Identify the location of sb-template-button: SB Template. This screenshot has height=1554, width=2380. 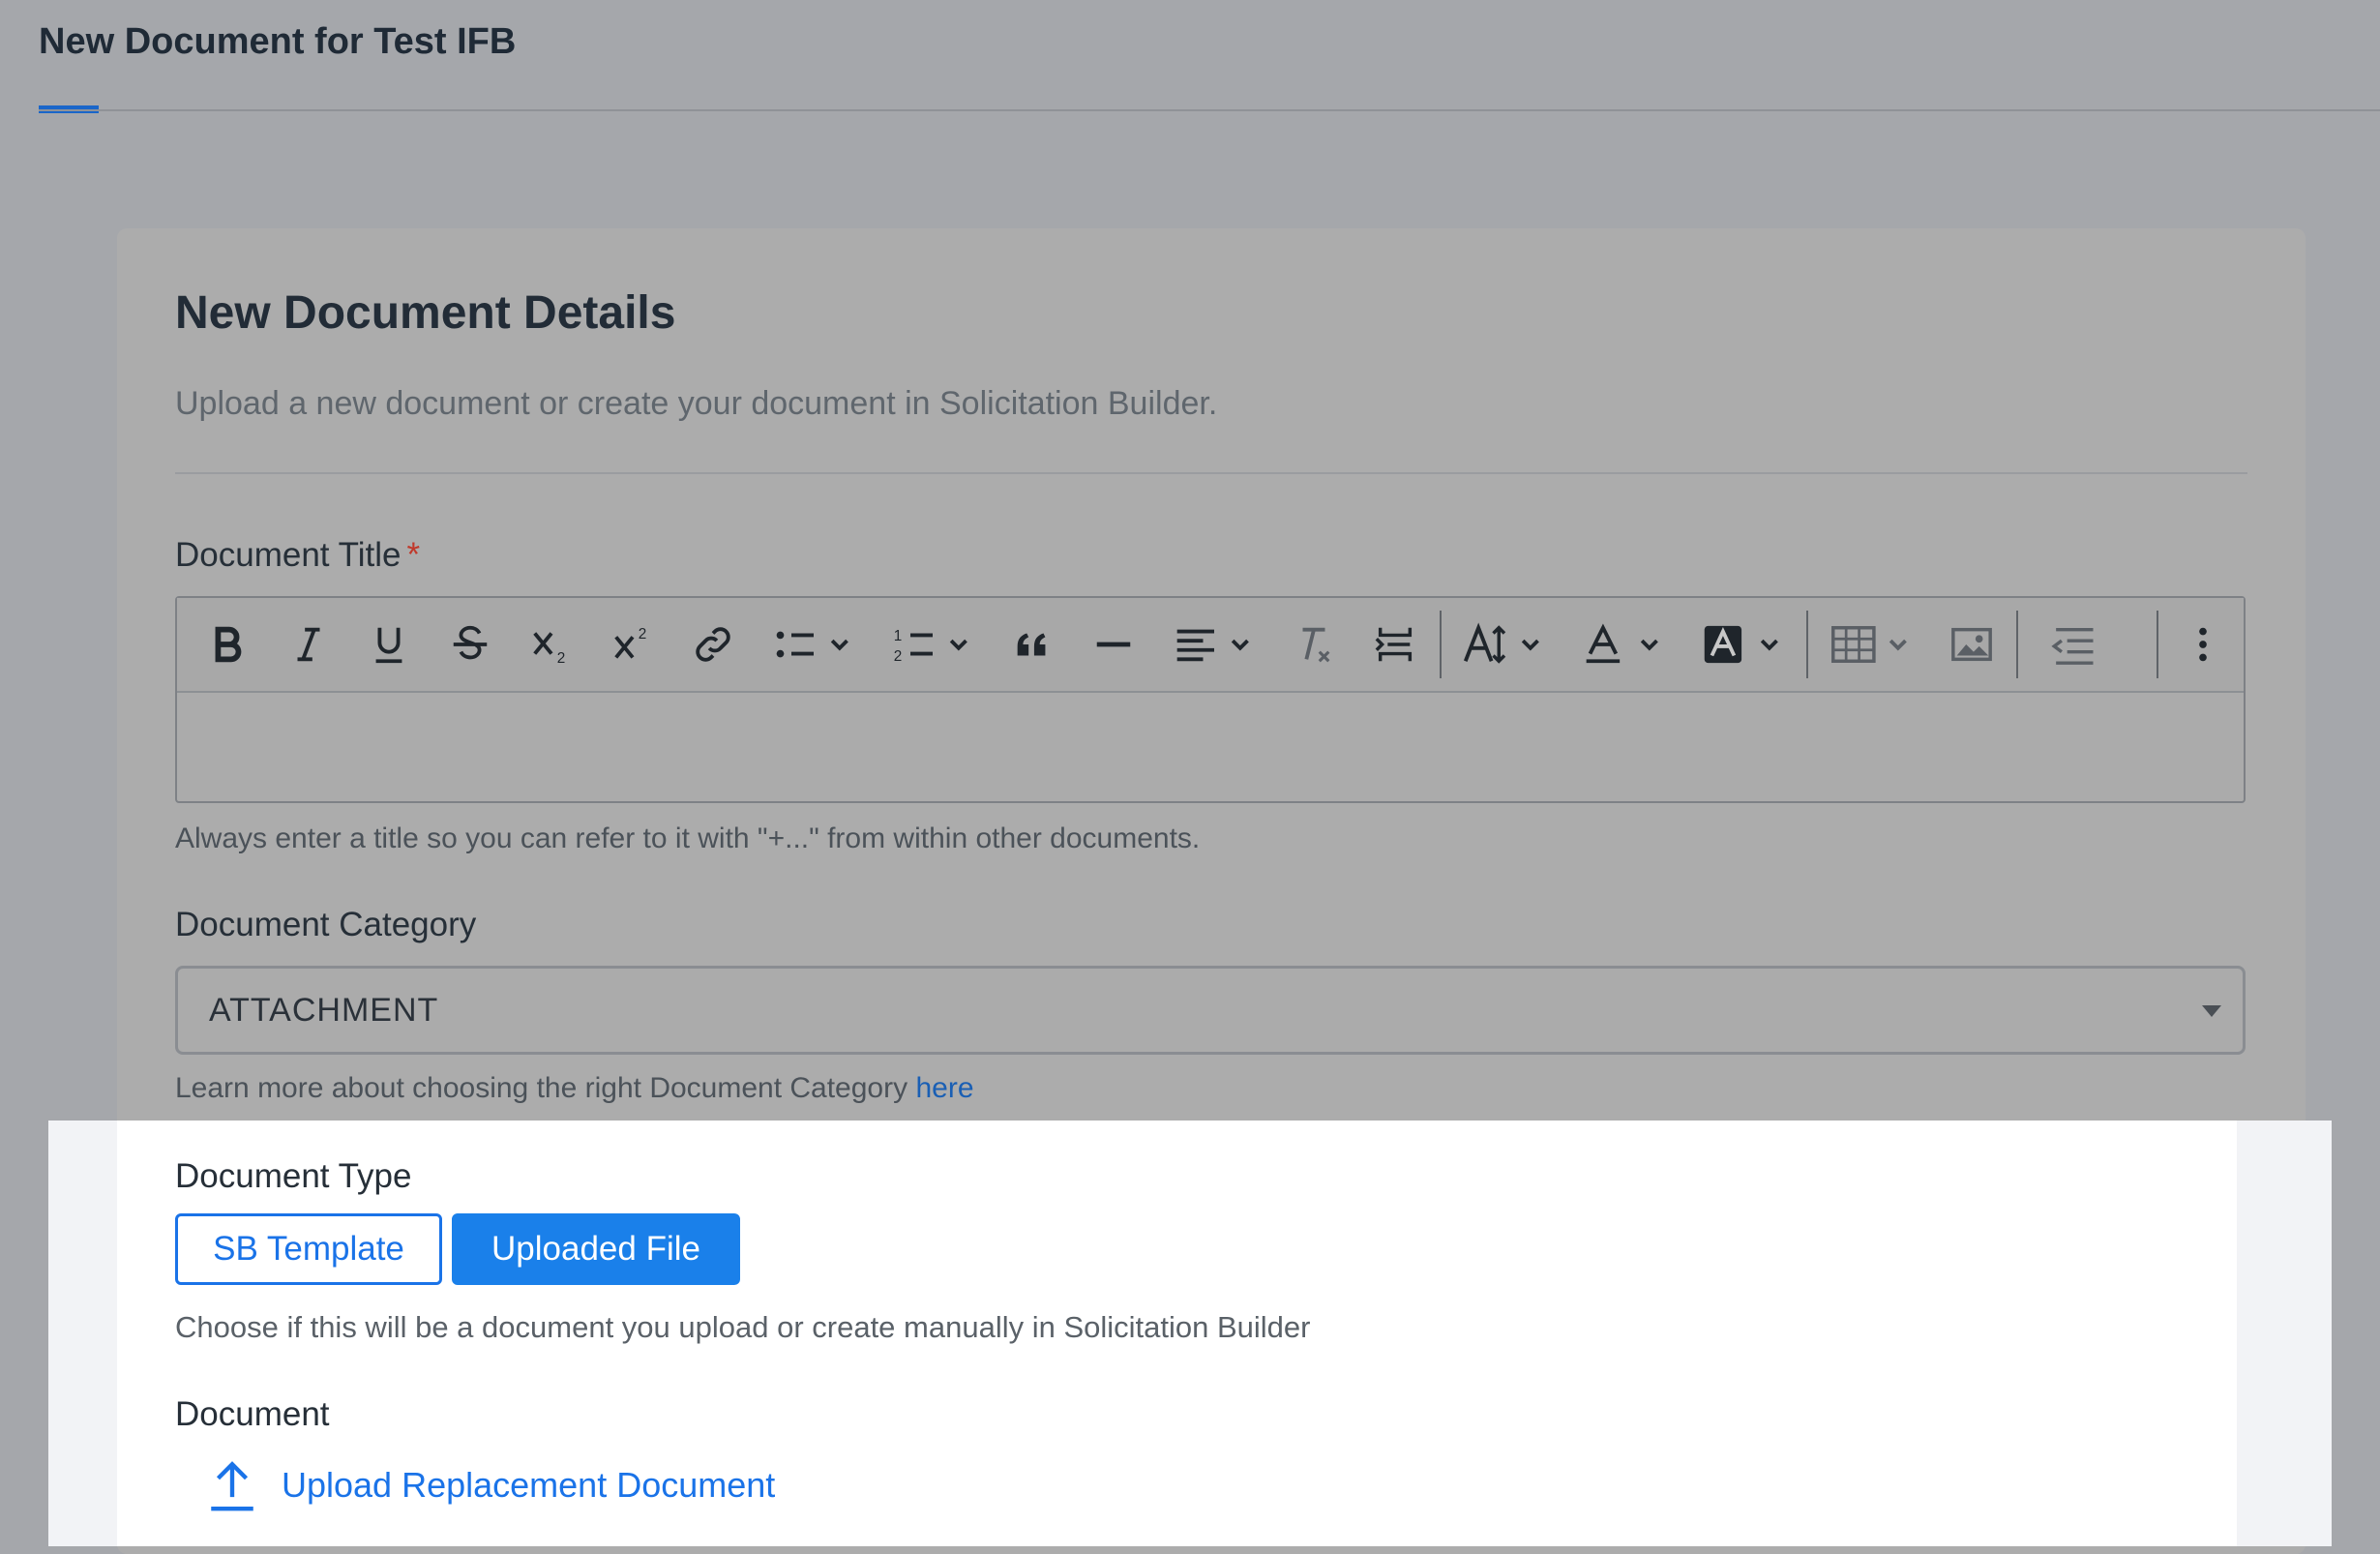
(308, 1249).